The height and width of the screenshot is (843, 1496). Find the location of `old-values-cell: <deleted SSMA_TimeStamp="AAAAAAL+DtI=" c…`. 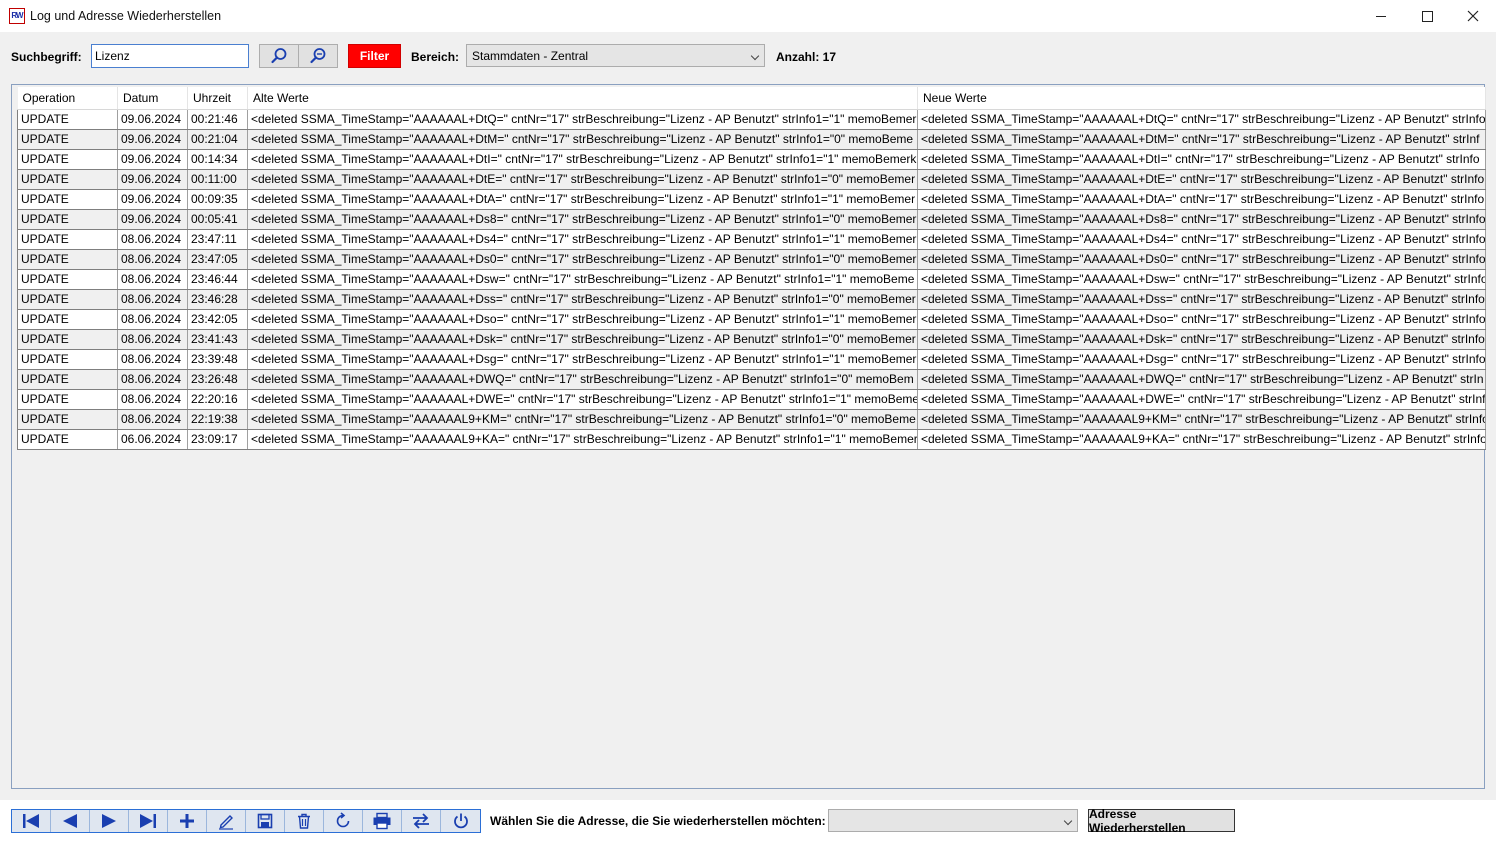

old-values-cell: <deleted SSMA_TimeStamp="AAAAAAL+DtI=" c… is located at coordinates (582, 159).